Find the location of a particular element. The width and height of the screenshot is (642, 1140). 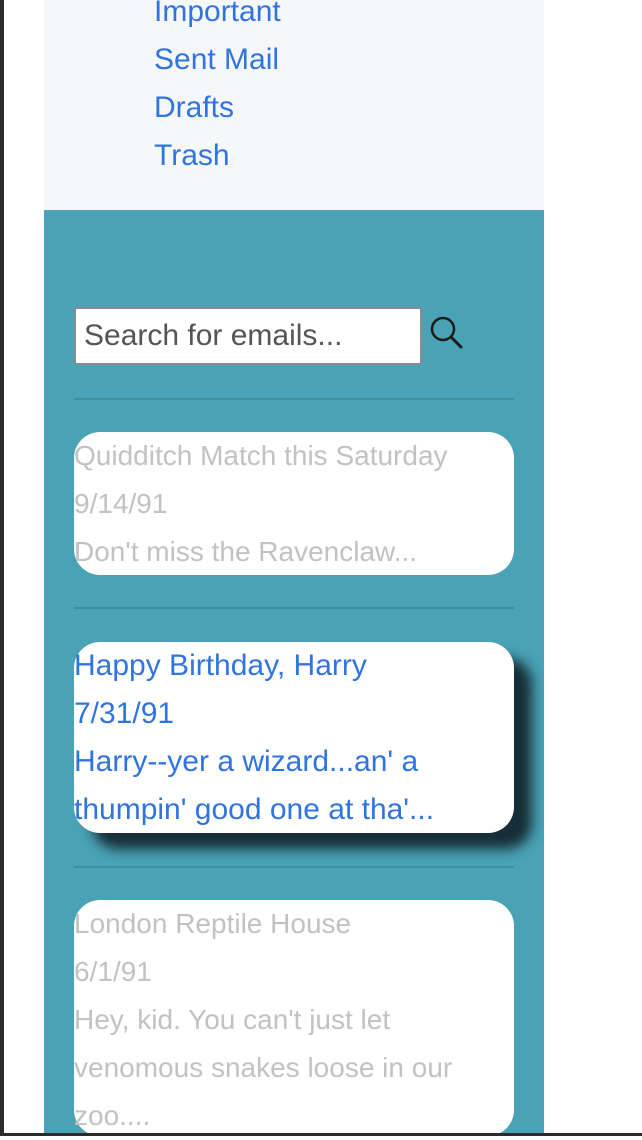

email-date: 6/1/91 is located at coordinates (113, 971).